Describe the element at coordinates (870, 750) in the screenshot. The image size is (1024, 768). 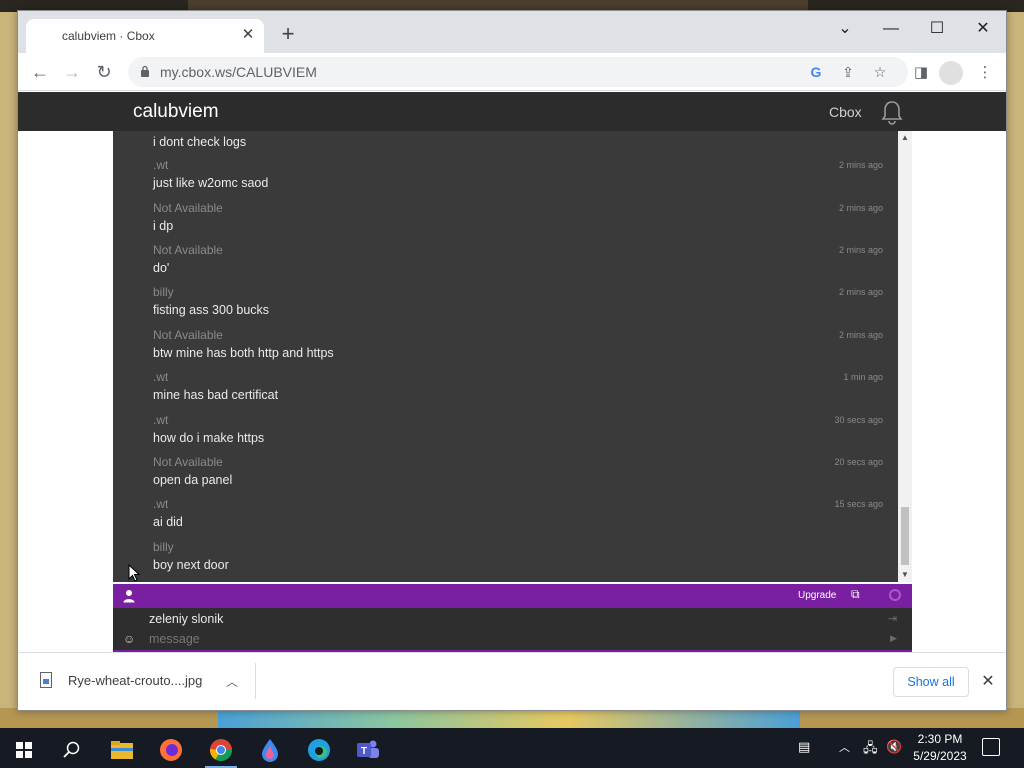
I see `network-icon: 🖧` at that location.